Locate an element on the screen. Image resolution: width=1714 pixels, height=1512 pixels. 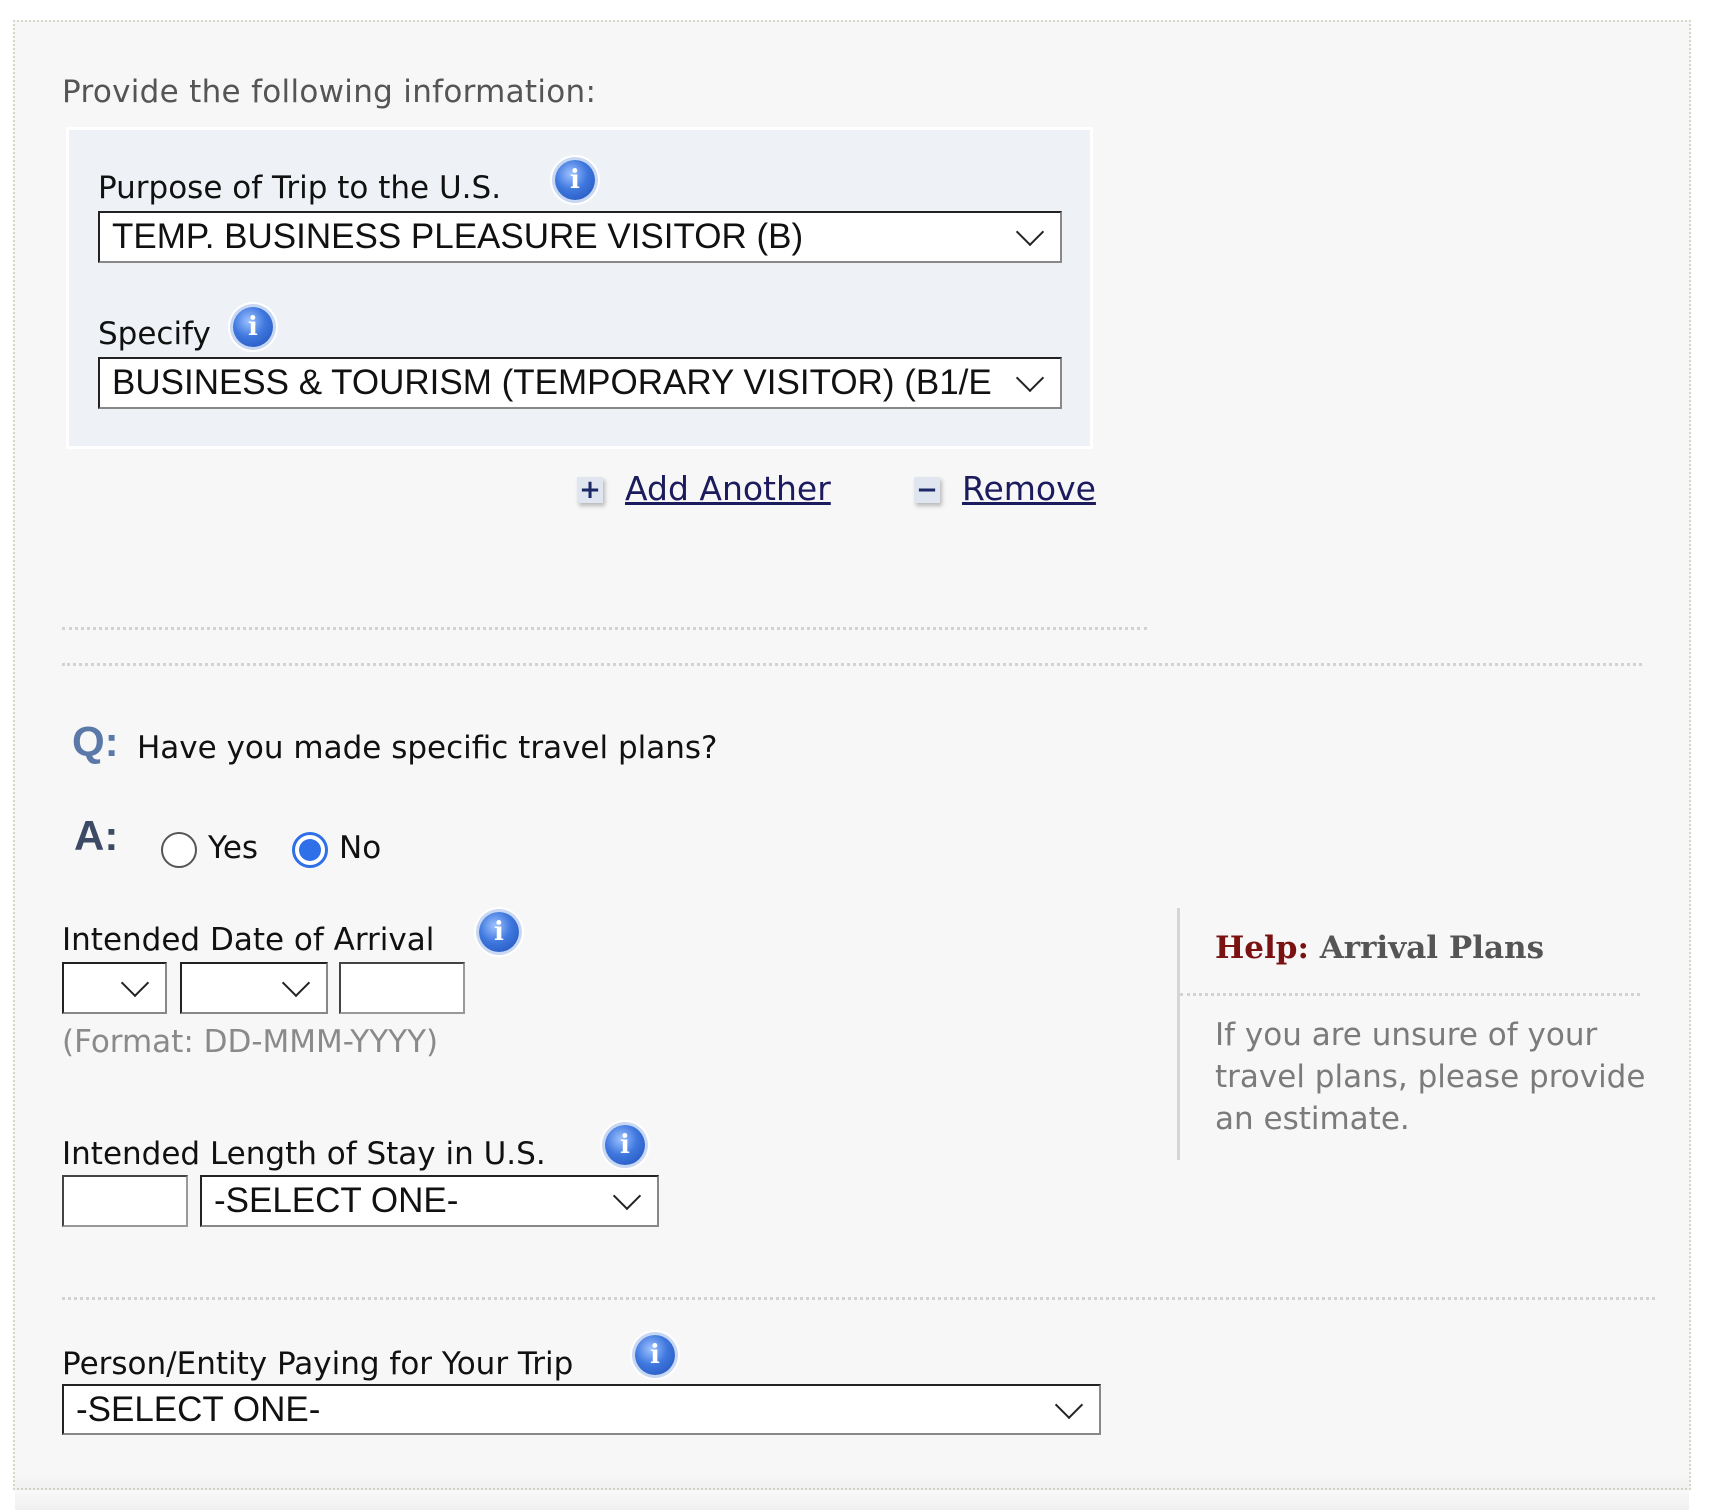
payer-select-value: -SELECT ONE- is located at coordinates (198, 1409).